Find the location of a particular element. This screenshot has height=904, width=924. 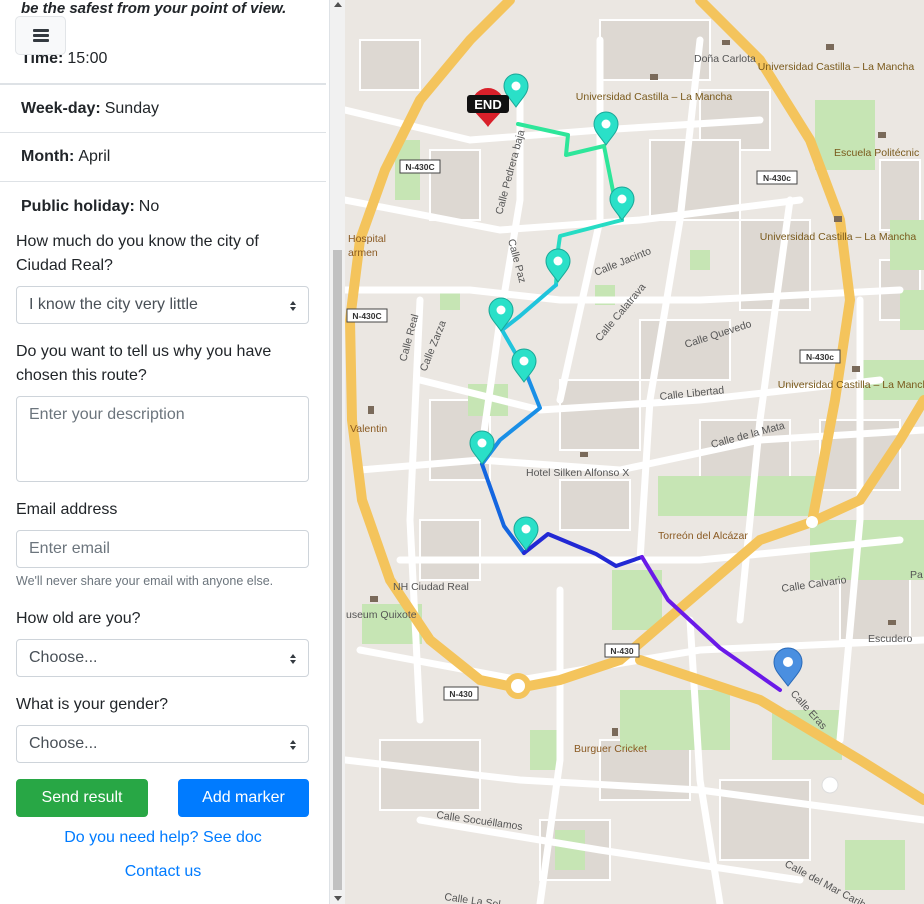

place-label: Torreón del Alcázar is located at coordinates (703, 536).